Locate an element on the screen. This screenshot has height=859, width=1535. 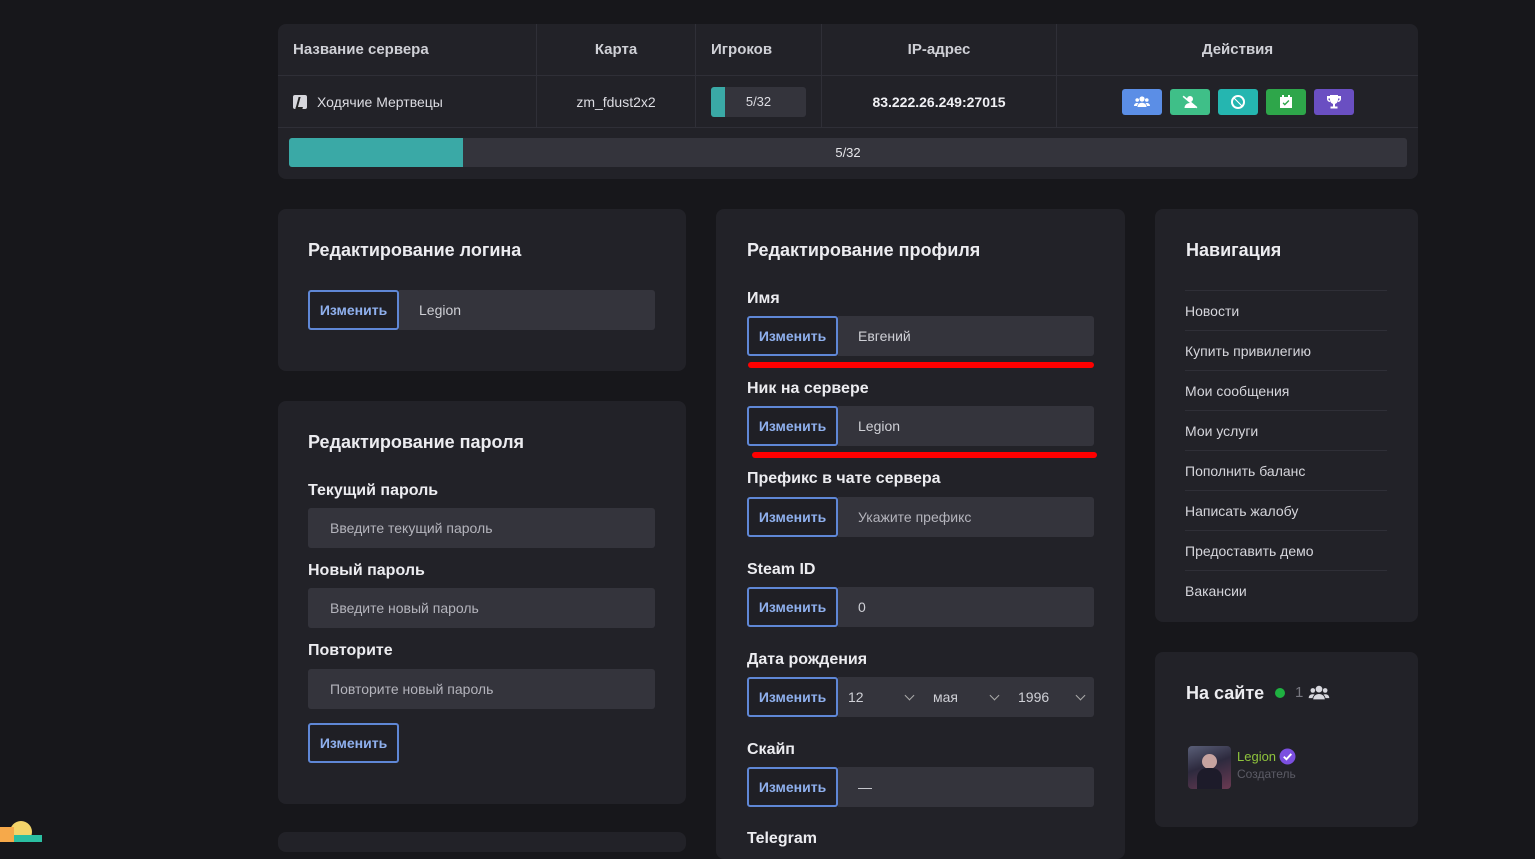
current-password-label: Текущий пароль is located at coordinates (373, 490).